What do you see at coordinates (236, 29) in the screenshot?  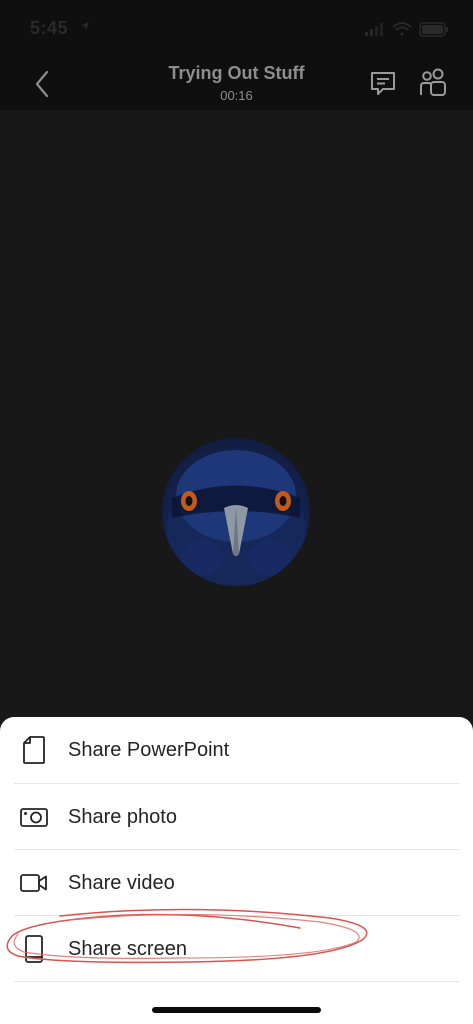 I see `status-bar: 5:45` at bounding box center [236, 29].